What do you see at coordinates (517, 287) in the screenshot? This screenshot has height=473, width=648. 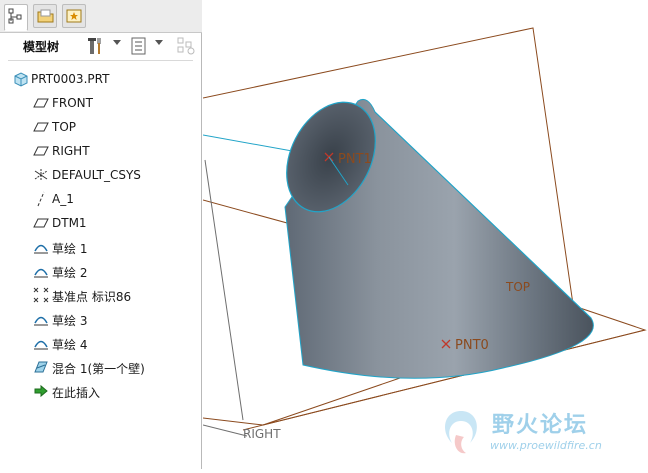 I see `top-plane-label: TOP` at bounding box center [517, 287].